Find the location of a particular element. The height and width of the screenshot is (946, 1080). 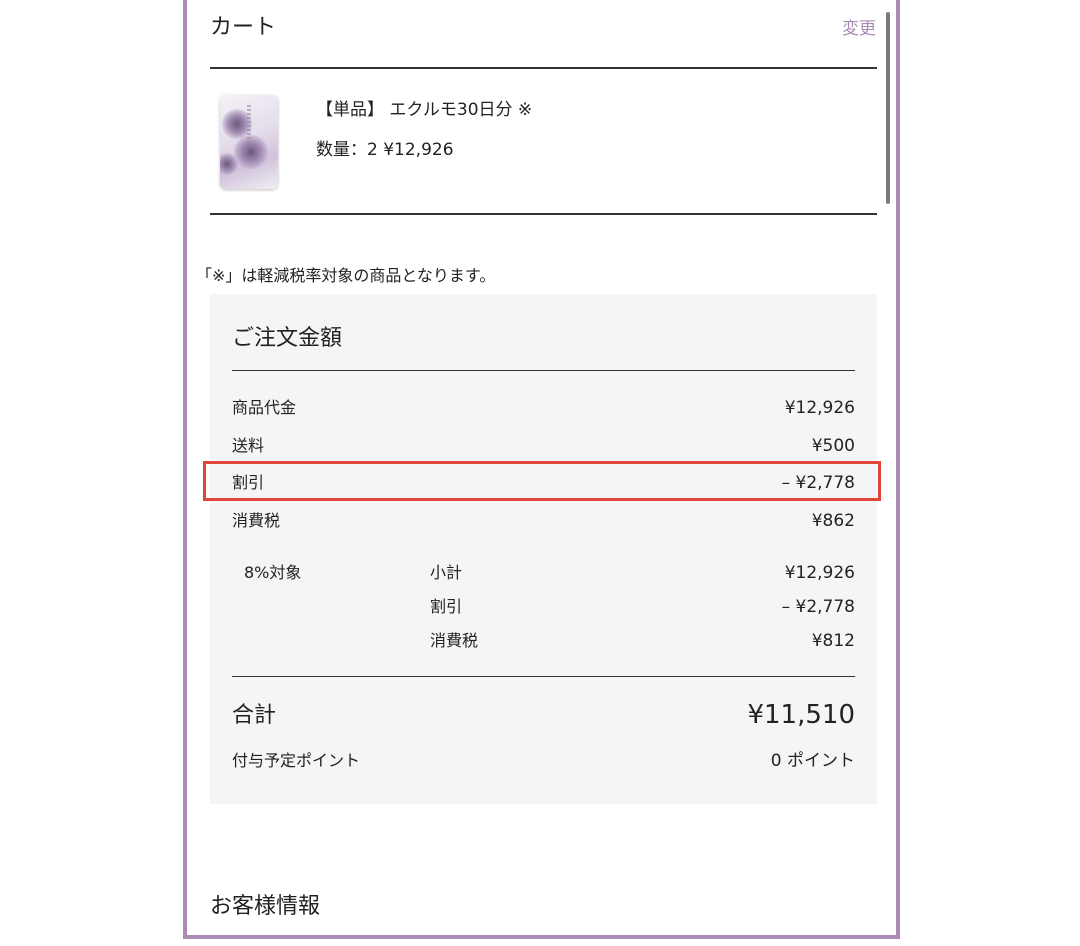

shipping-label: 送料 is located at coordinates (248, 445).